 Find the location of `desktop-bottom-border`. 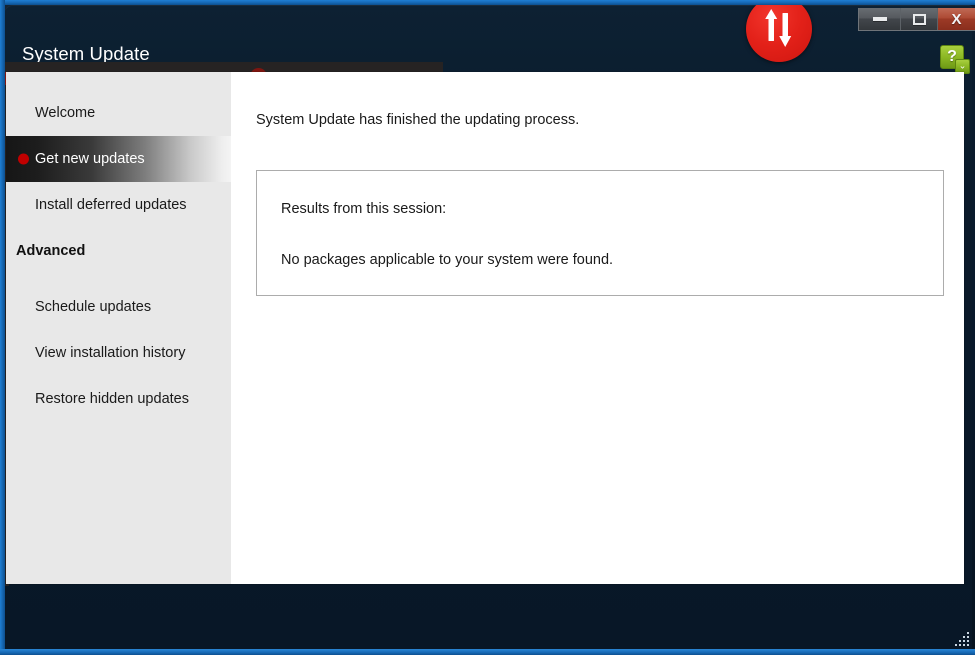

desktop-bottom-border is located at coordinates (487, 652).